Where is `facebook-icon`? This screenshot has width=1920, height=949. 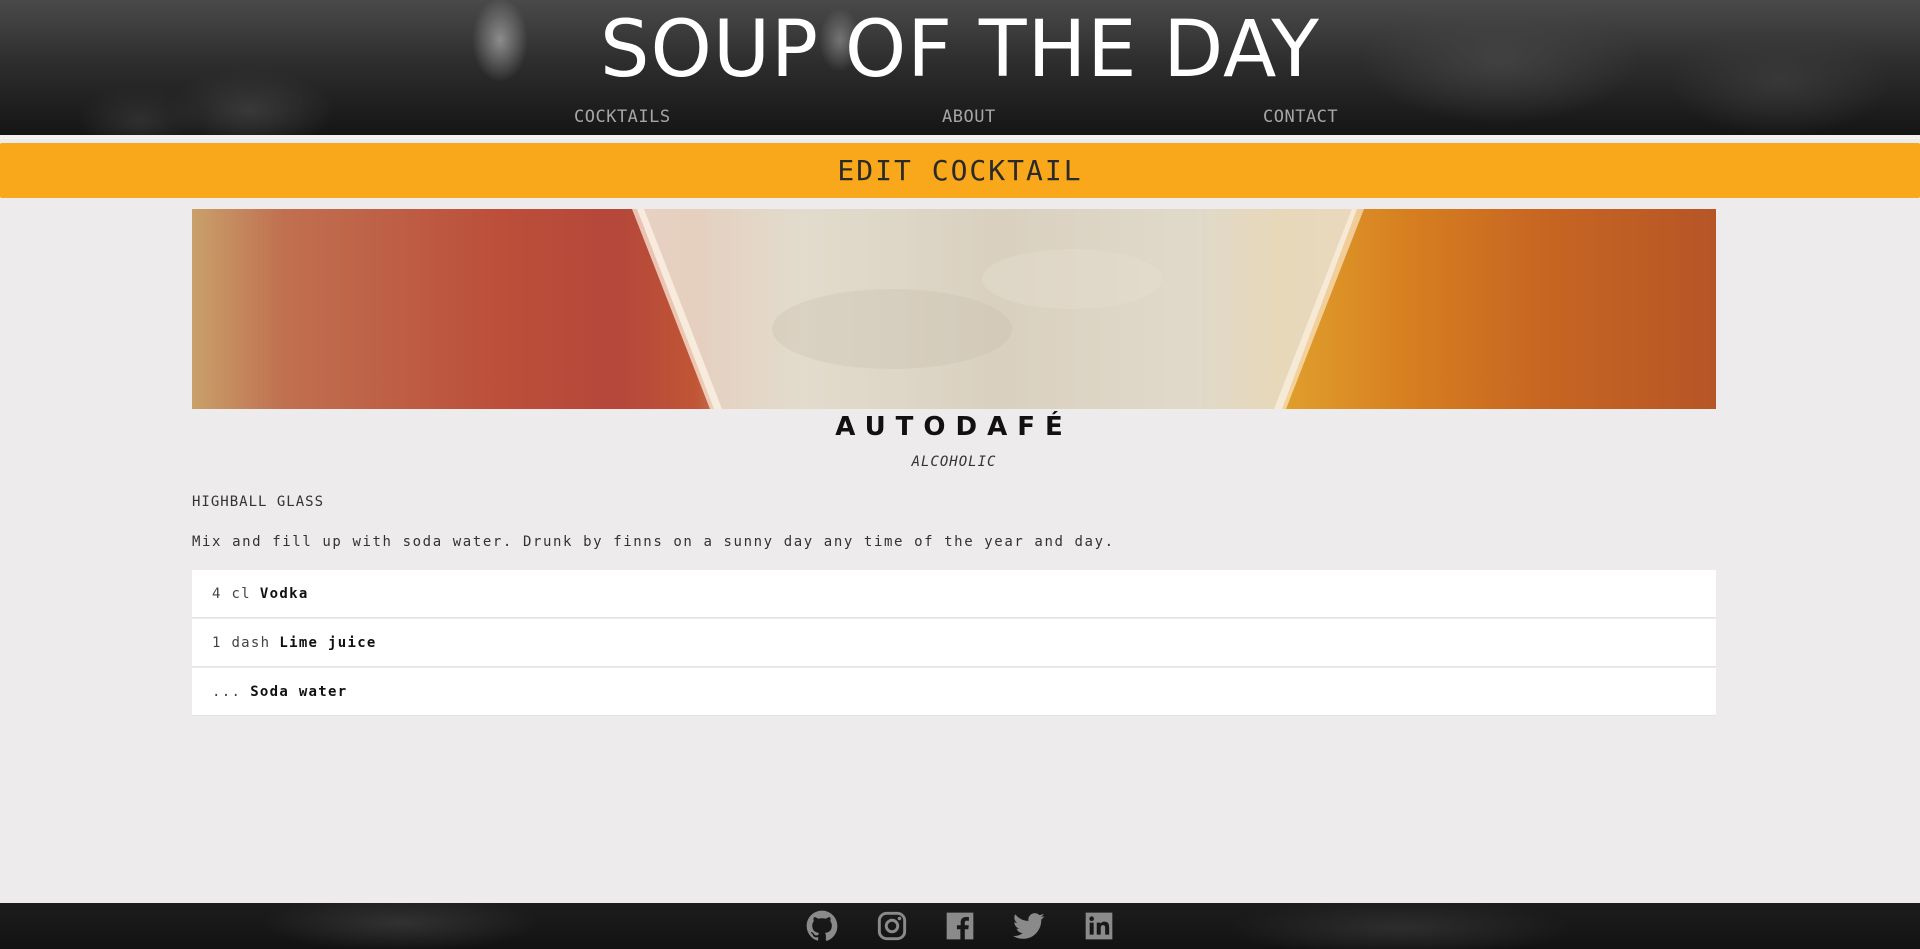 facebook-icon is located at coordinates (960, 926).